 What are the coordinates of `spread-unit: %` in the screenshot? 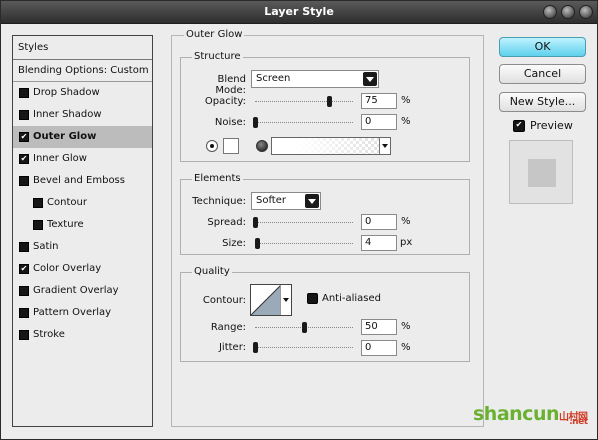 It's located at (406, 221).